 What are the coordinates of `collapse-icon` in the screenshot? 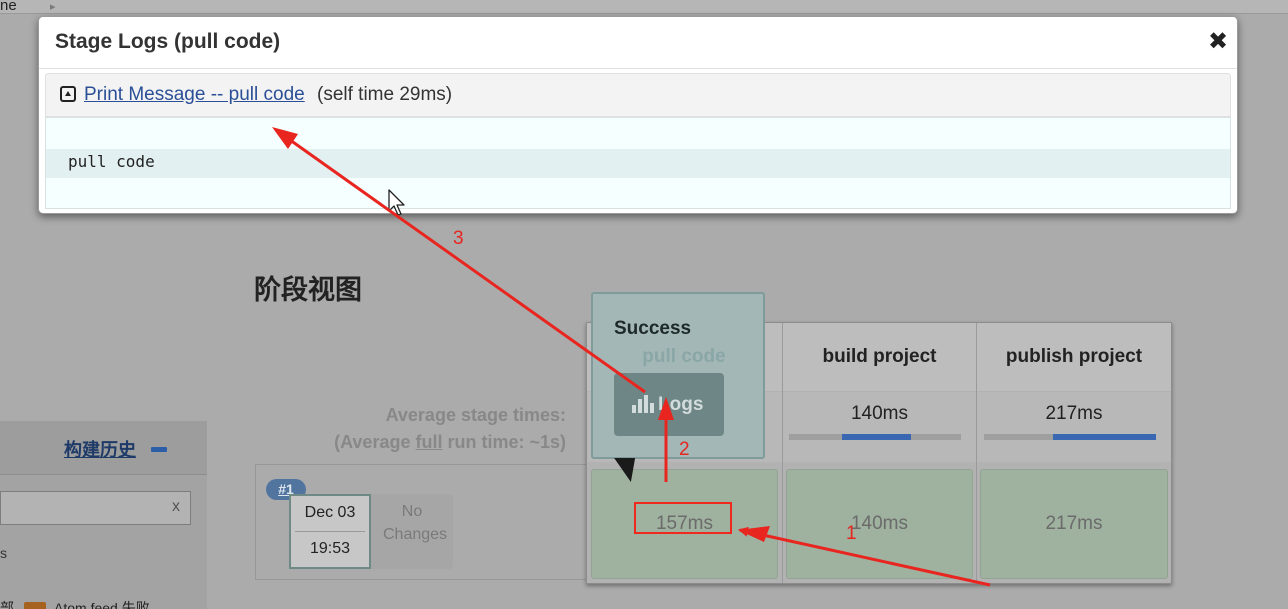 It's located at (159, 449).